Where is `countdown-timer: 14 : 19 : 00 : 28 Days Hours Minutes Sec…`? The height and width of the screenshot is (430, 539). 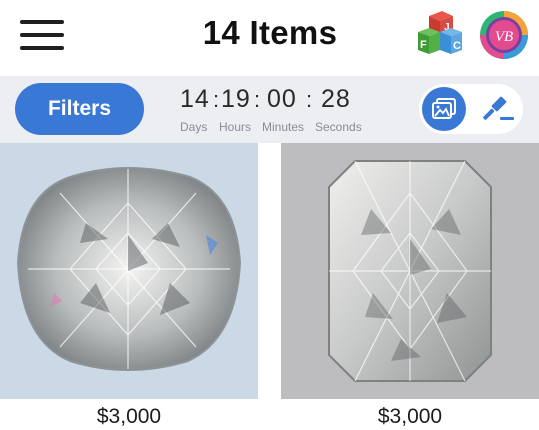
countdown-timer: 14 : 19 : 00 : 28 Days Hours Minutes Sec… is located at coordinates (276, 110).